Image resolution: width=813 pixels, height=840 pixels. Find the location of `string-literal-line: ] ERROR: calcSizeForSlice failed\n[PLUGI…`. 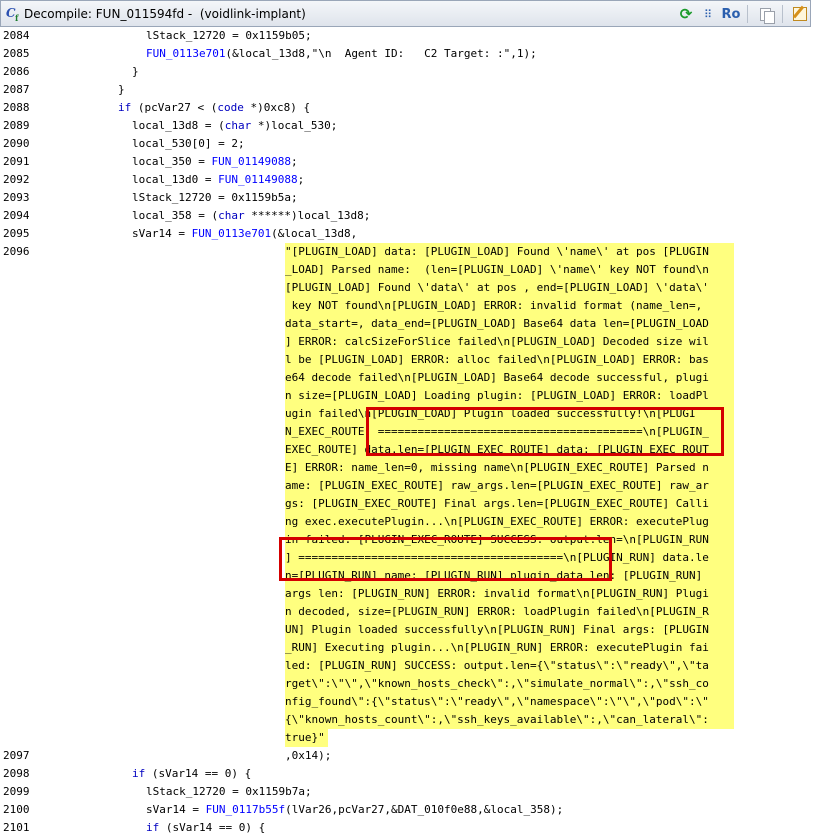

string-literal-line: ] ERROR: calcSizeForSlice failed\n[PLUGI… is located at coordinates (509, 342).